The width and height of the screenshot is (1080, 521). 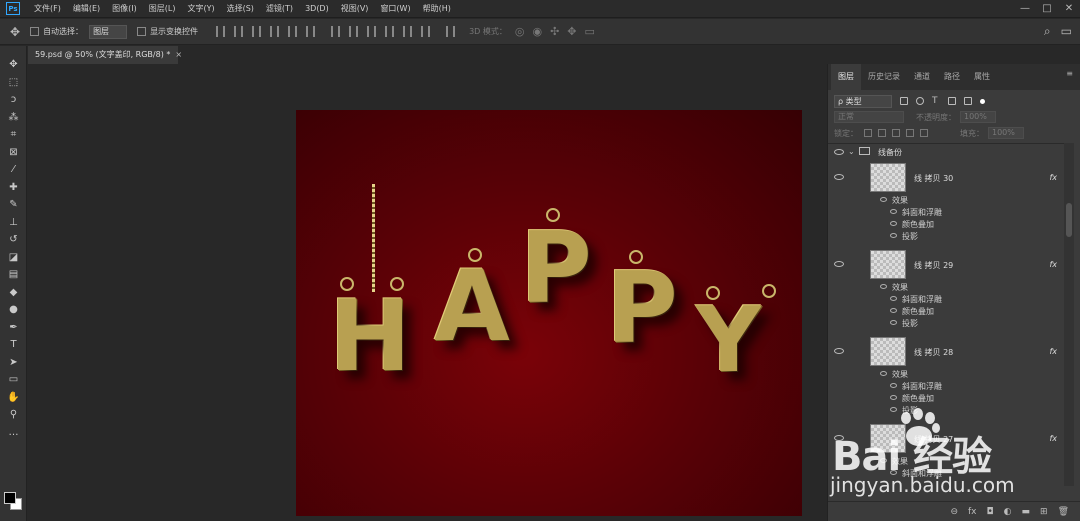 What do you see at coordinates (520, 31) in the screenshot?
I see `rotate-3d-icon: ◎` at bounding box center [520, 31].